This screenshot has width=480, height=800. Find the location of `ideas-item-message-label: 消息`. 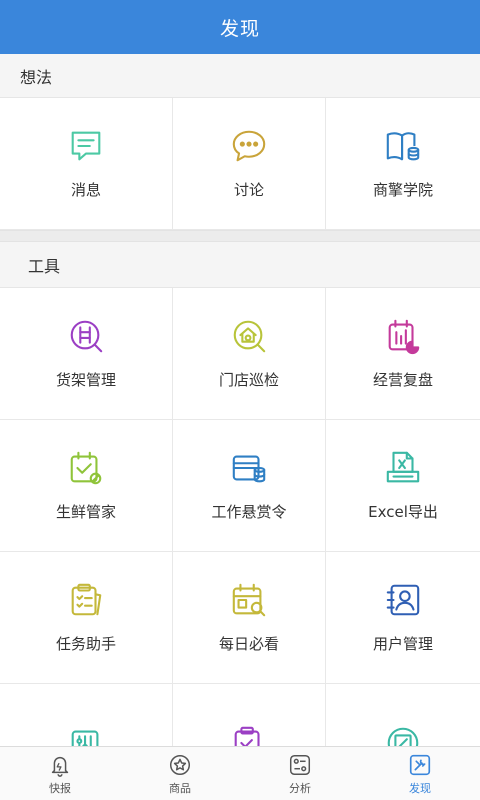

ideas-item-message-label: 消息 is located at coordinates (85, 190).